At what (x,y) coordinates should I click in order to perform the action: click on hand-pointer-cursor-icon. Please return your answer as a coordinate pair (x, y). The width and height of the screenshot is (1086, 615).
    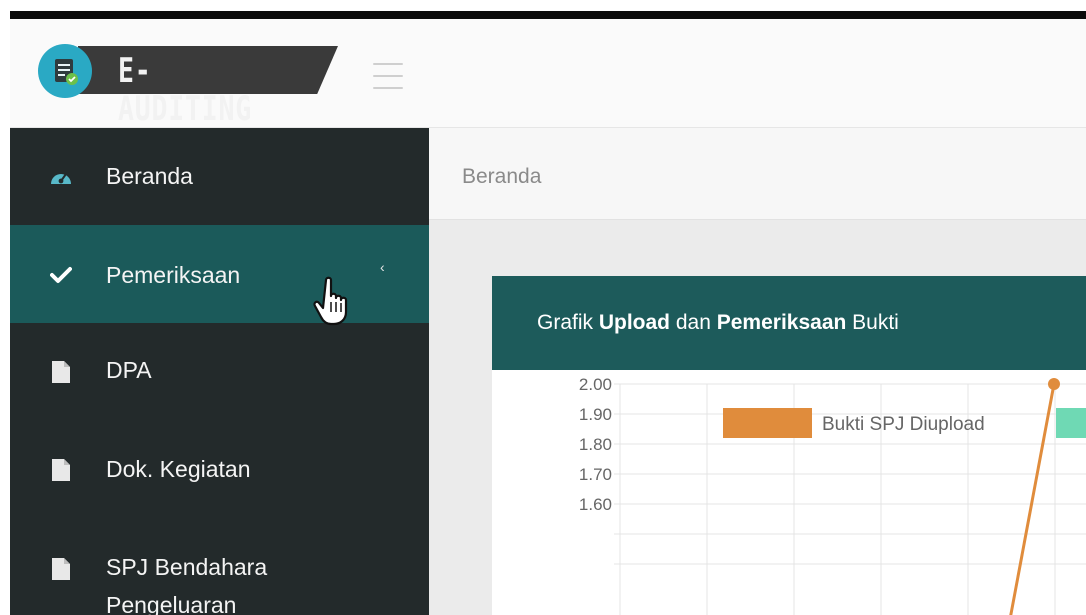
    Looking at the image, I should click on (330, 301).